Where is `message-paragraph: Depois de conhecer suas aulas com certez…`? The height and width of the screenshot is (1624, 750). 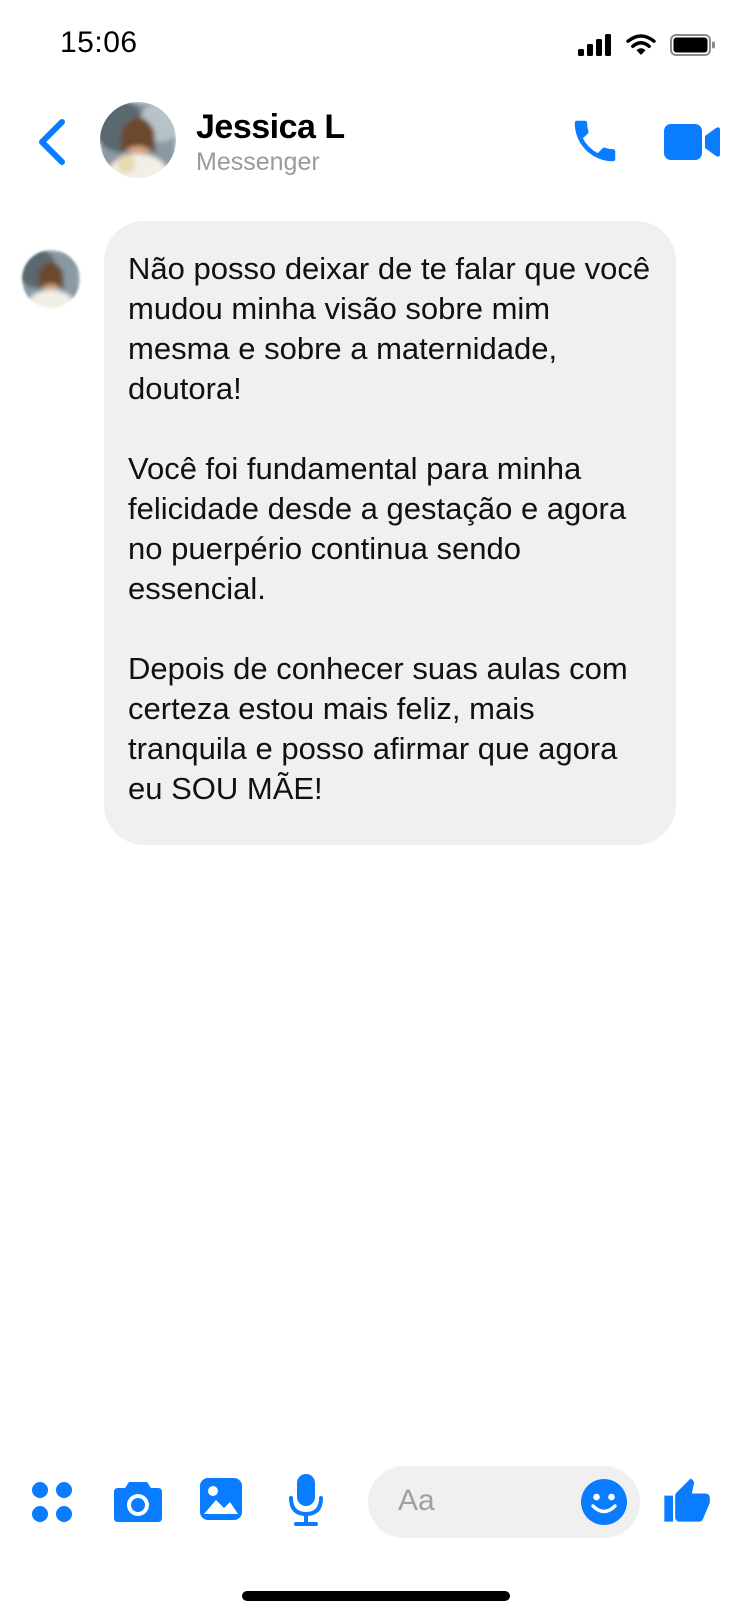 message-paragraph: Depois de conhecer suas aulas com certez… is located at coordinates (378, 728).